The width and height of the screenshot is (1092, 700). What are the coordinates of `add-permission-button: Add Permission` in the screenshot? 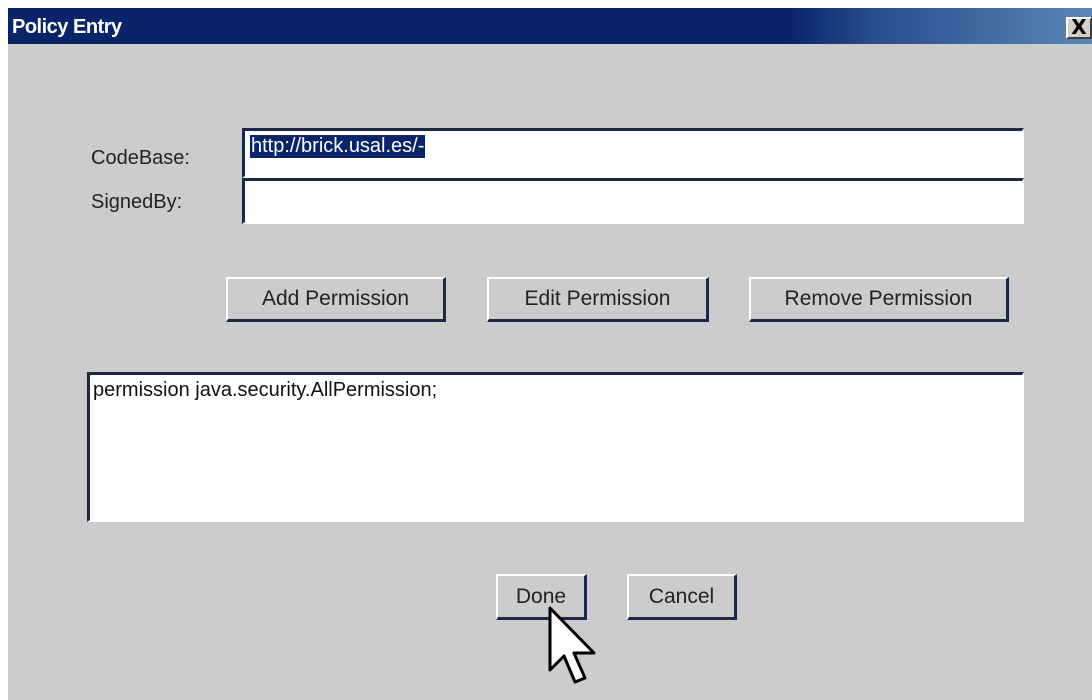 It's located at (336, 299).